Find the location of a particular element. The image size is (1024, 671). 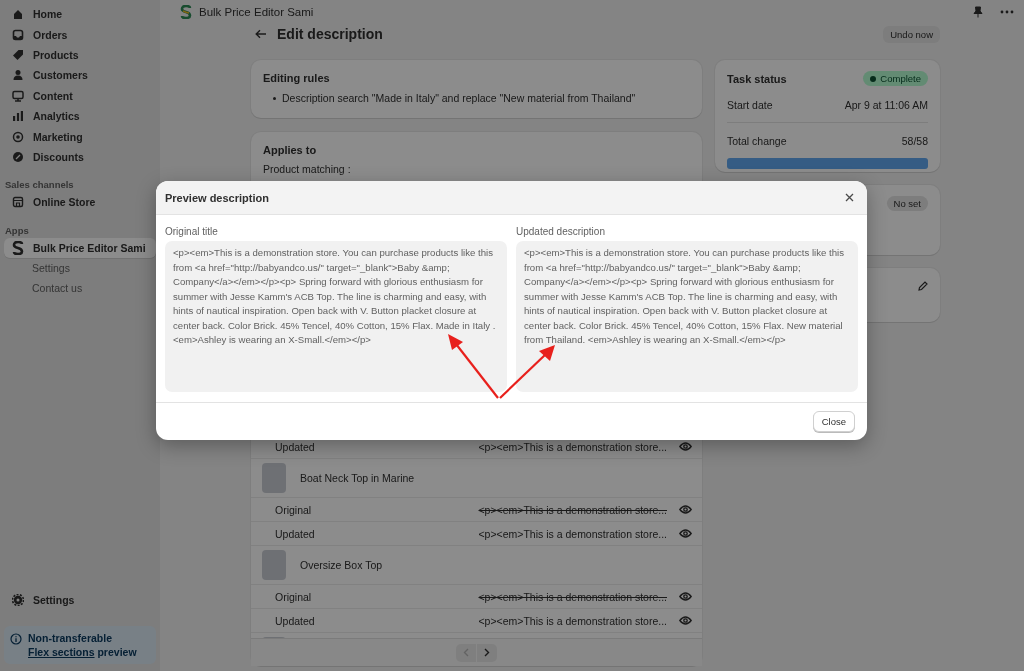

nav-item: Discounts is located at coordinates (80, 157).